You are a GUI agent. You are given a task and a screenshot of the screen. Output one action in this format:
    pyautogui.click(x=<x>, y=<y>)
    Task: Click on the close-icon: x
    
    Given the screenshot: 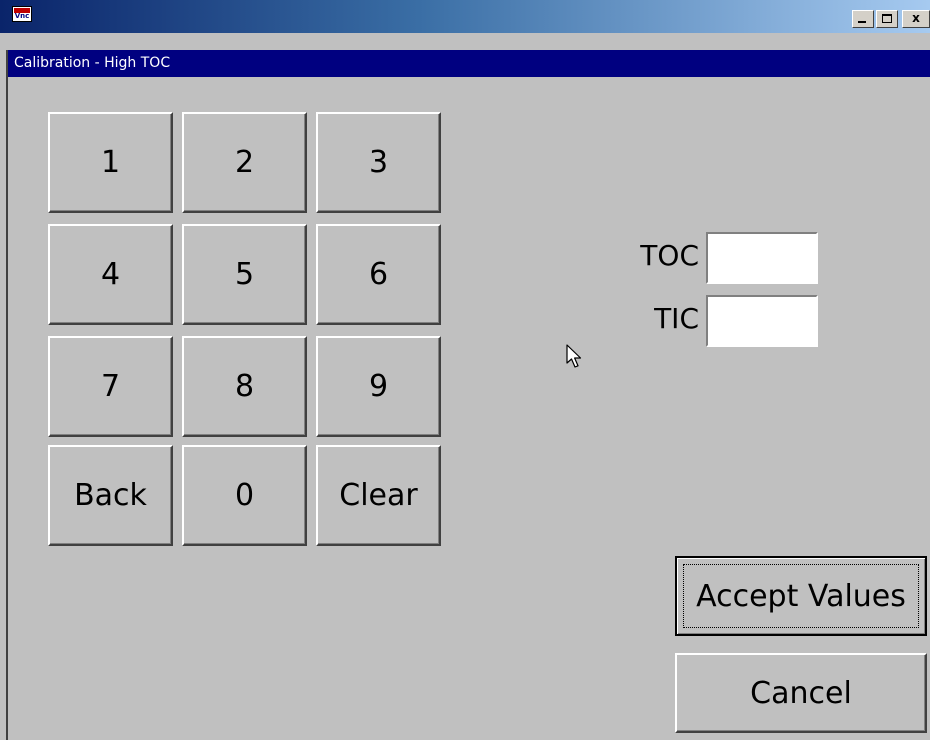 What is the action you would take?
    pyautogui.click(x=916, y=18)
    